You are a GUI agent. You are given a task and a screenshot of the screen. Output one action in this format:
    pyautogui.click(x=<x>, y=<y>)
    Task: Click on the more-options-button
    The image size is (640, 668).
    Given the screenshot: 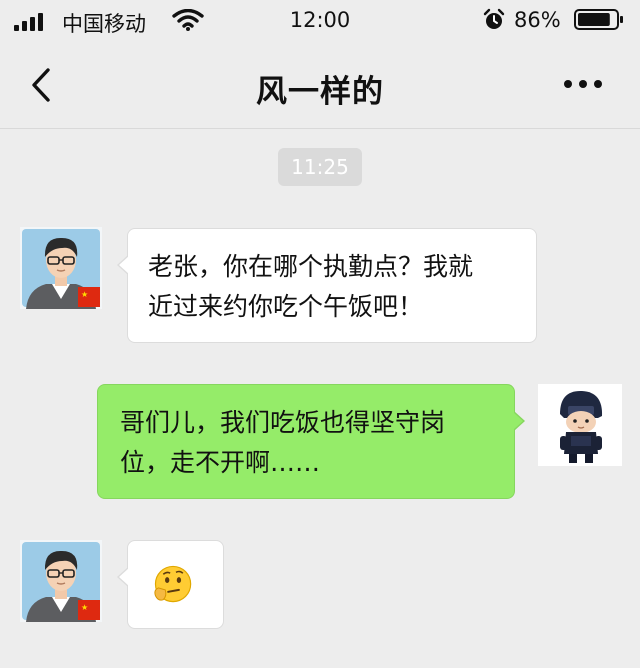 What is the action you would take?
    pyautogui.click(x=583, y=84)
    